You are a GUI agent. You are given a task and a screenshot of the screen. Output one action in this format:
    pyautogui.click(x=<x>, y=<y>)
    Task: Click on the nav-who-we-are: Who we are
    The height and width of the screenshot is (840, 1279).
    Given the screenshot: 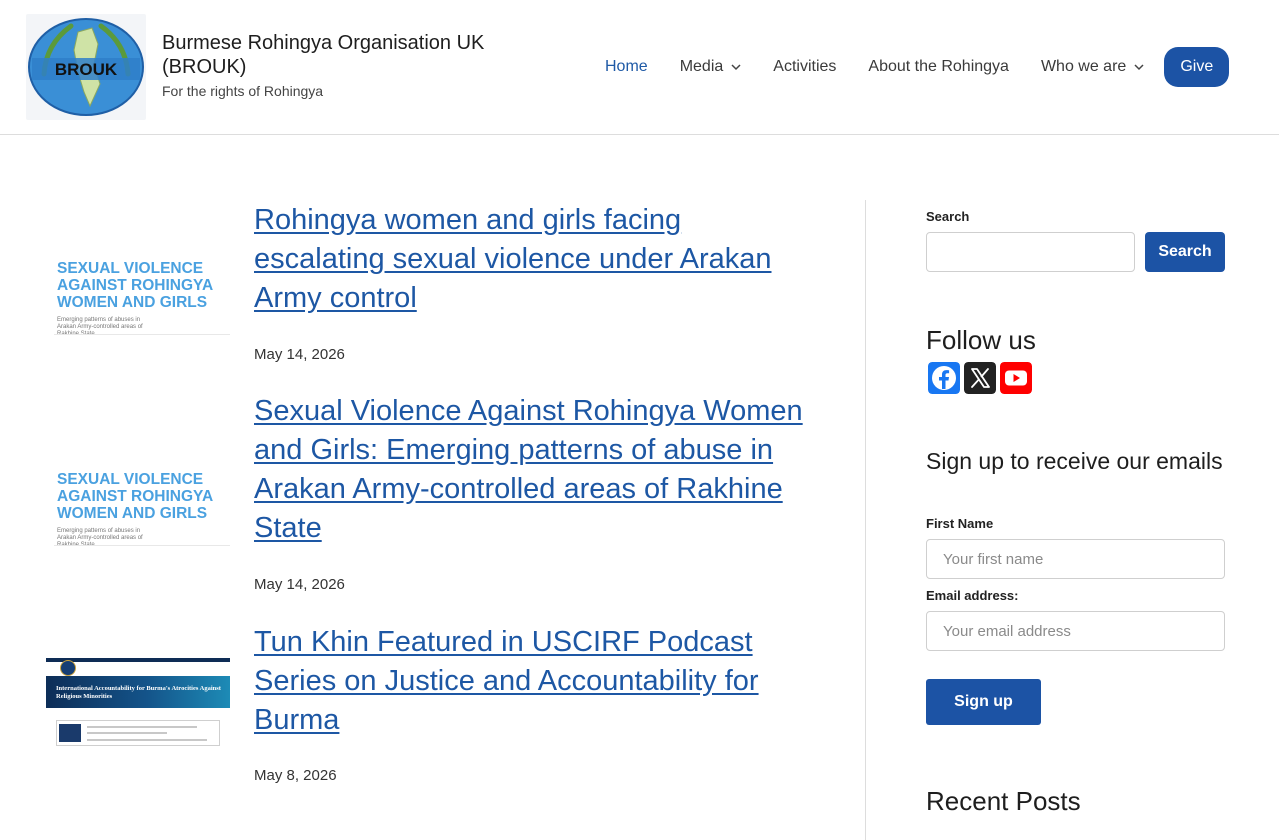 What is the action you would take?
    pyautogui.click(x=1092, y=67)
    